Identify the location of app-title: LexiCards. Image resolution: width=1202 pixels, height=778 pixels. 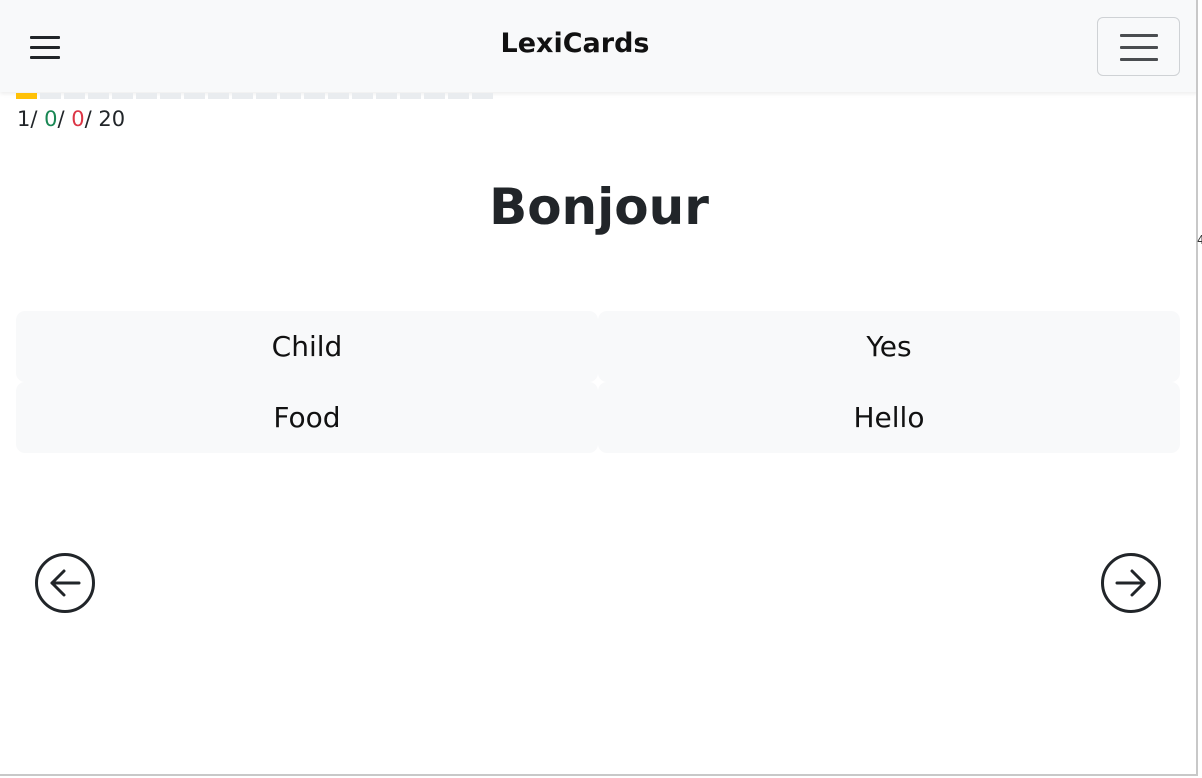
(575, 43).